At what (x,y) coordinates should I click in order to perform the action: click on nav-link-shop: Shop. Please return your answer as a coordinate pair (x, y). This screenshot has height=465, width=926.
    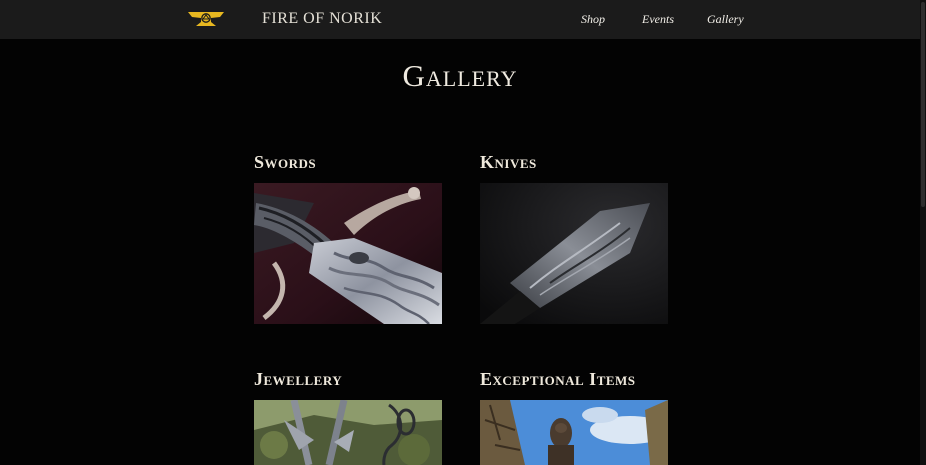
    Looking at the image, I should click on (593, 19).